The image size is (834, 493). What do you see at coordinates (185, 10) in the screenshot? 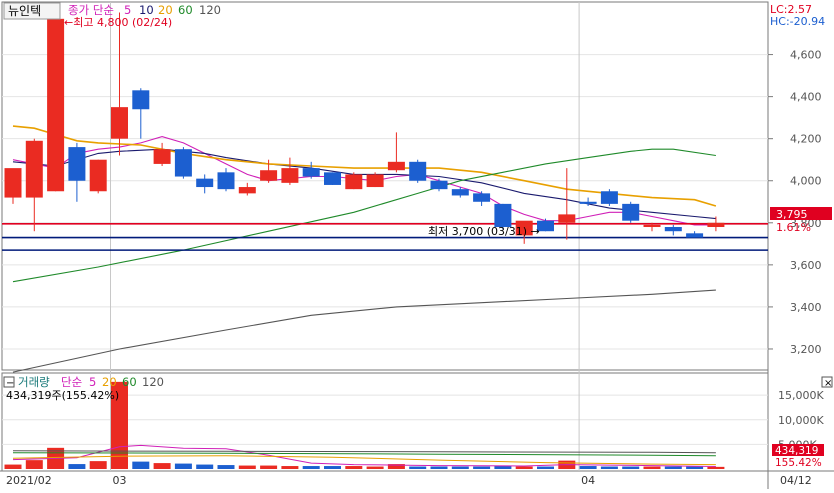
I see `ma60-label: 60` at bounding box center [185, 10].